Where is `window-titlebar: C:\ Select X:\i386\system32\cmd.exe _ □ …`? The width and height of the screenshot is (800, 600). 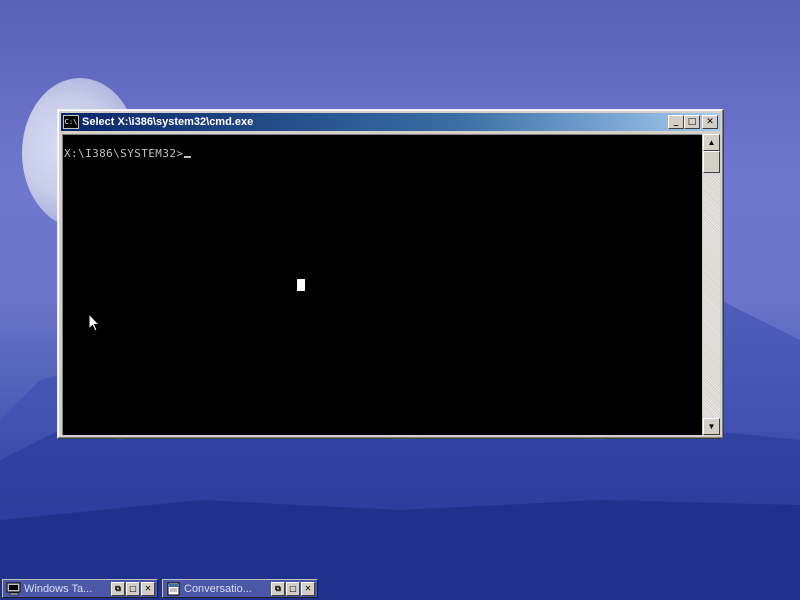 window-titlebar: C:\ Select X:\i386\system32\cmd.exe _ □ … is located at coordinates (390, 122).